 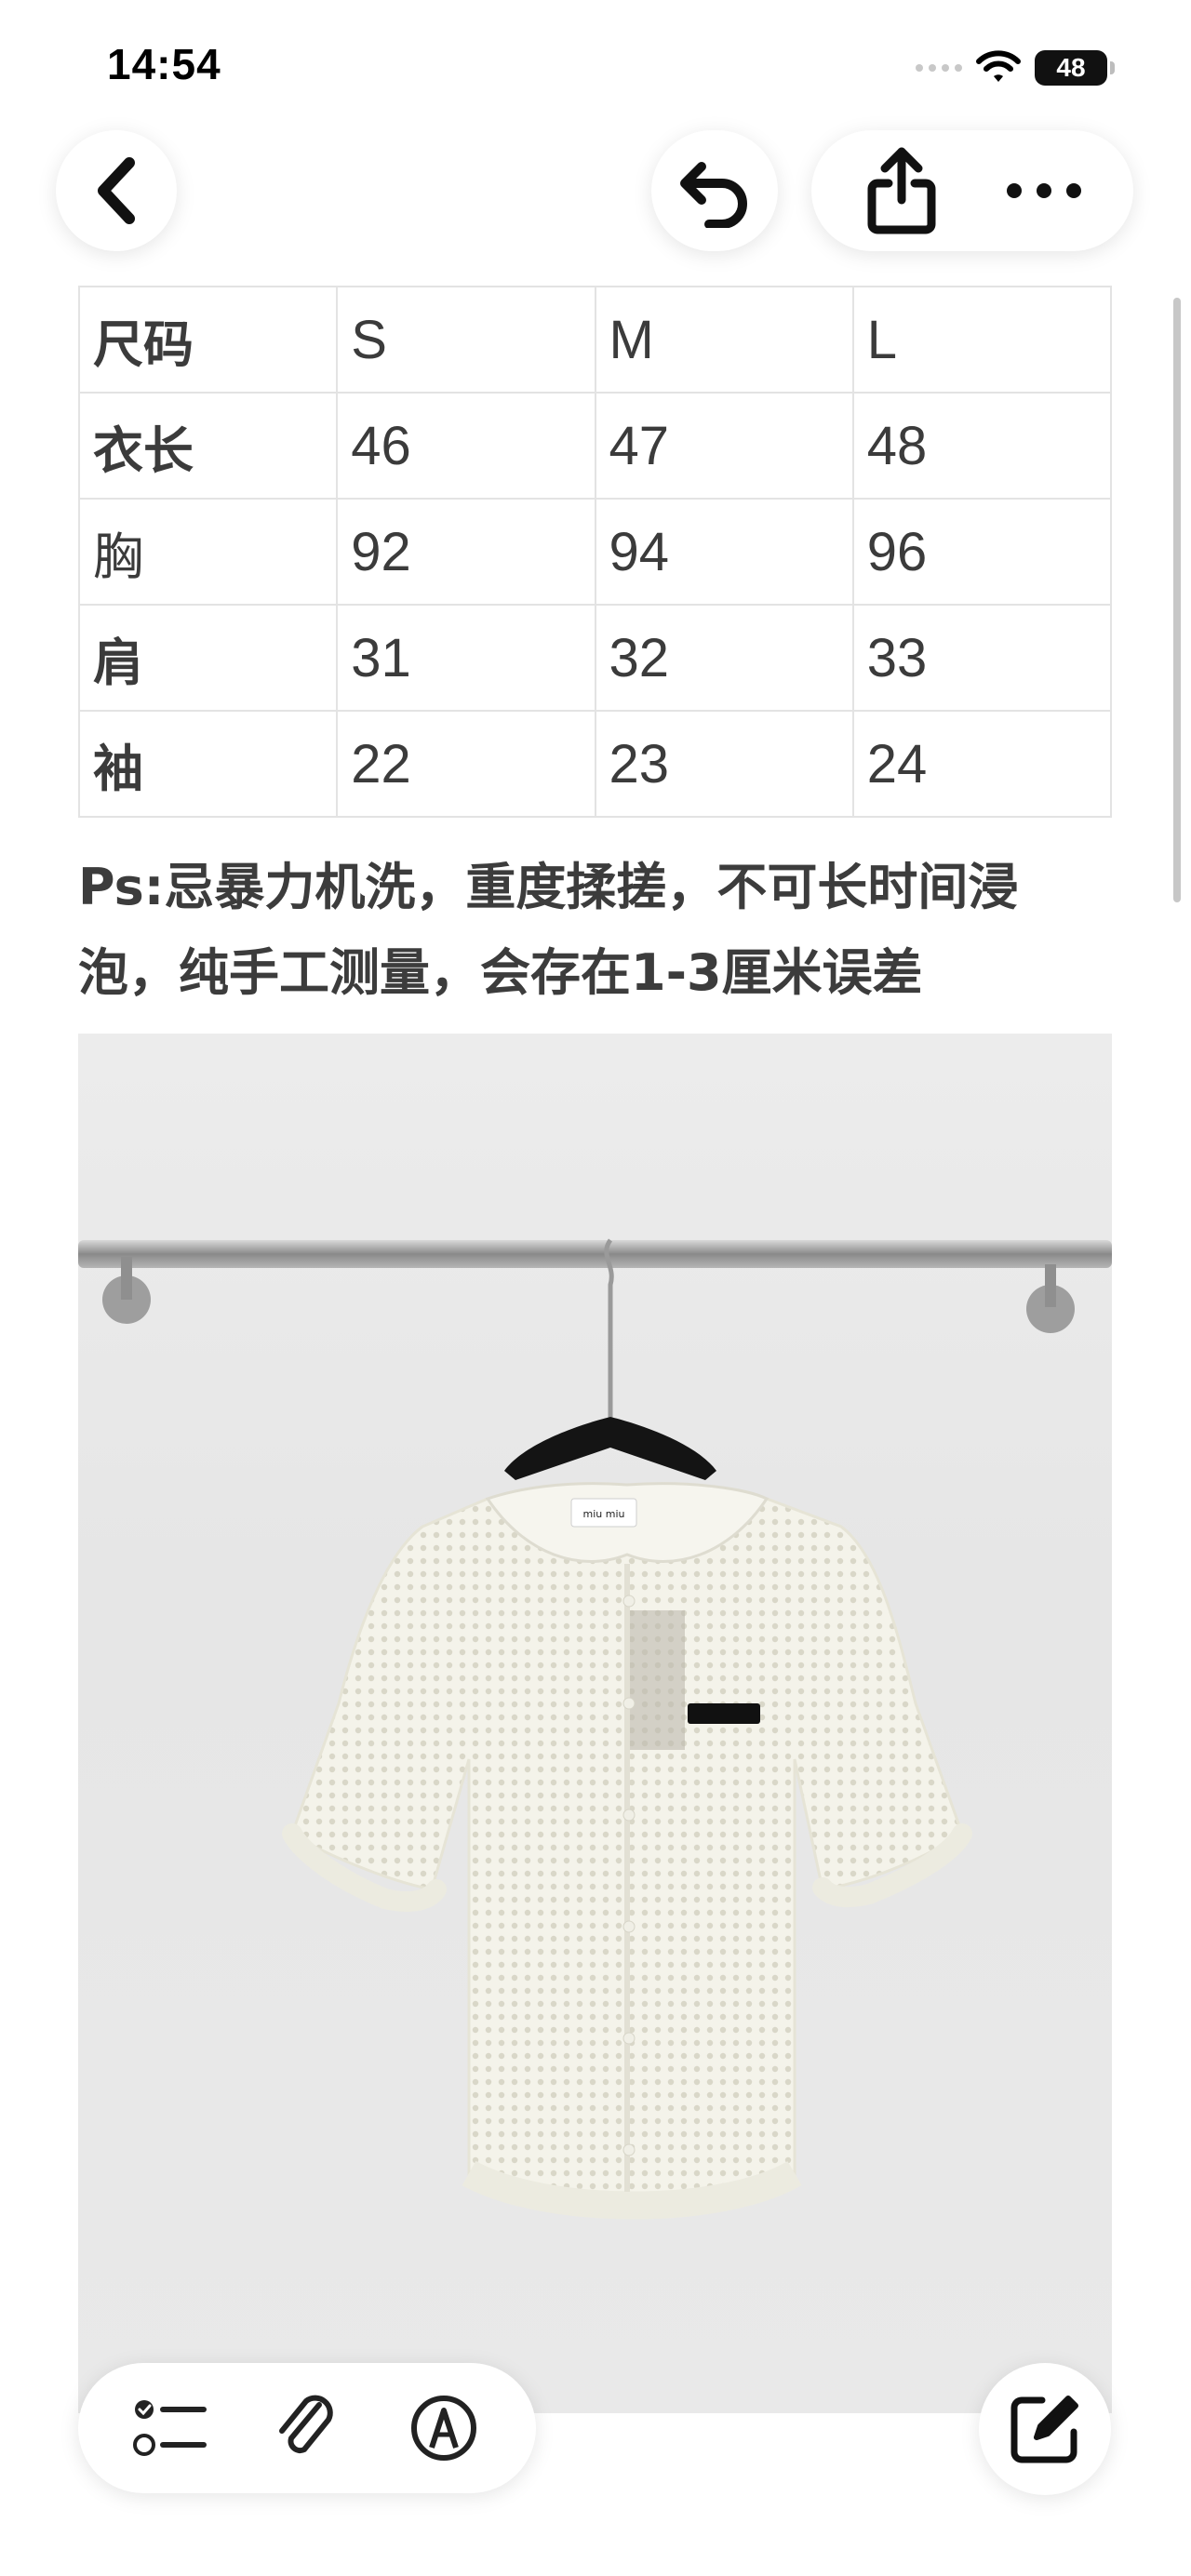 I want to click on table-cell: 47, so click(x=724, y=446).